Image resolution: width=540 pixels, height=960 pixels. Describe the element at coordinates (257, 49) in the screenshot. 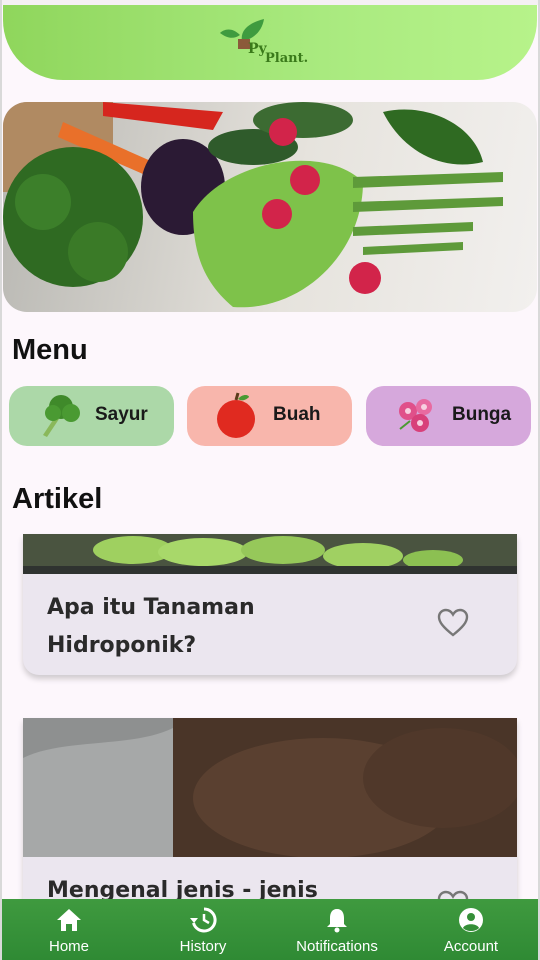

I see `logo-py-text: Py` at that location.